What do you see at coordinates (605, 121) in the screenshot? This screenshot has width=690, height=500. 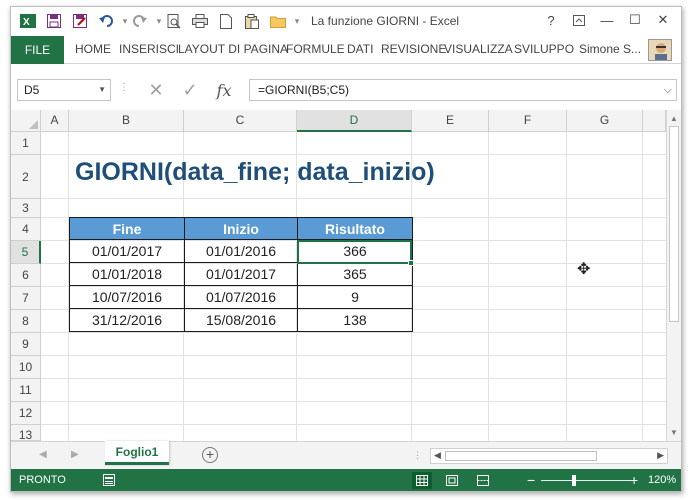 I see `column-header-g: G` at bounding box center [605, 121].